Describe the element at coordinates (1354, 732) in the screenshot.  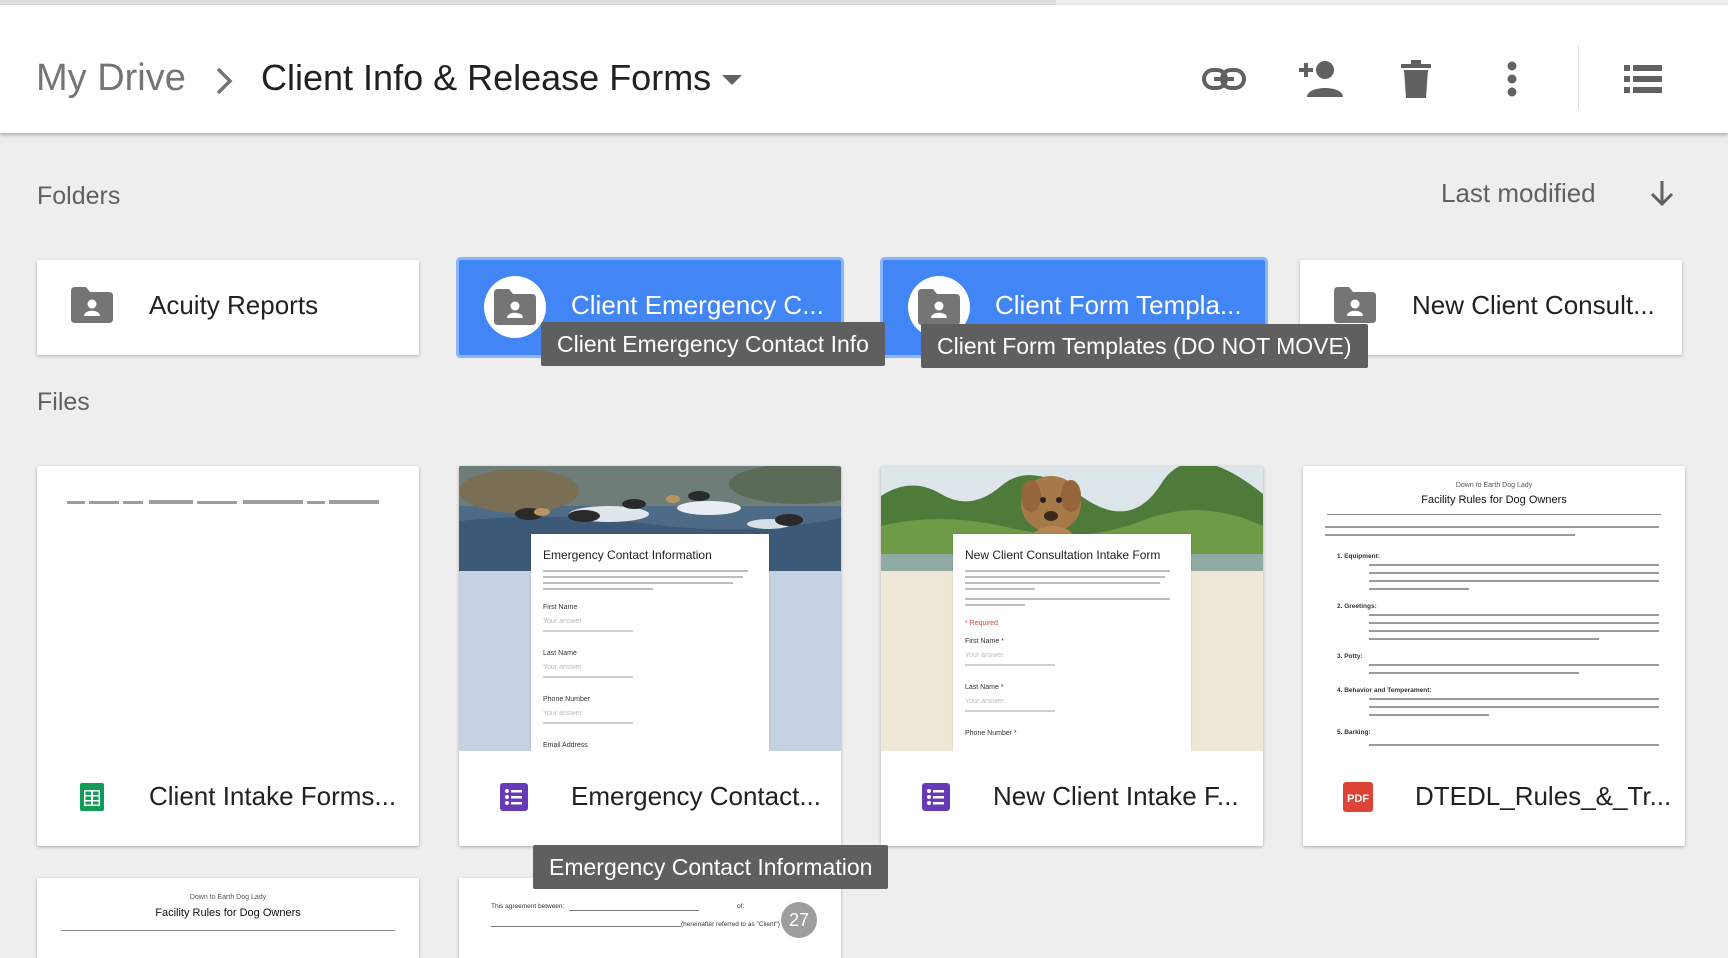
I see `doc-section: 5. Barking:` at that location.